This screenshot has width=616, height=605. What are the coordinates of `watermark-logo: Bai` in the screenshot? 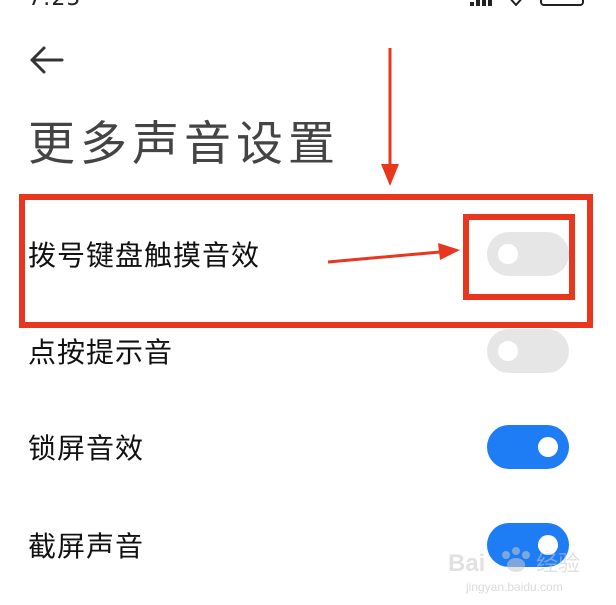 It's located at (466, 563).